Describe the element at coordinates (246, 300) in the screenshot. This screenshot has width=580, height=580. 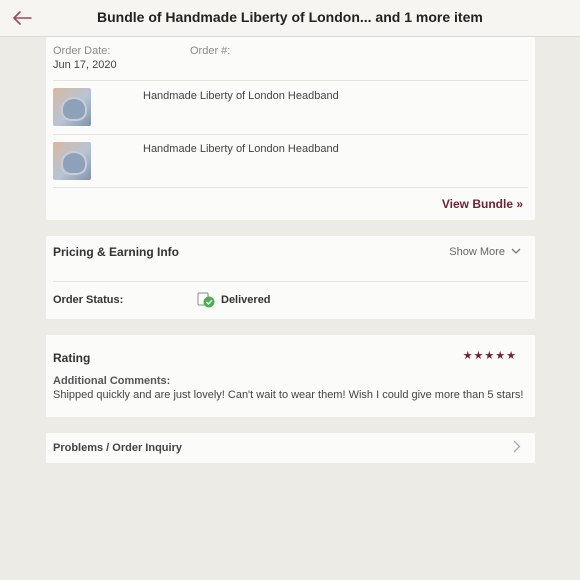
I see `order-status-value: Delivered` at that location.